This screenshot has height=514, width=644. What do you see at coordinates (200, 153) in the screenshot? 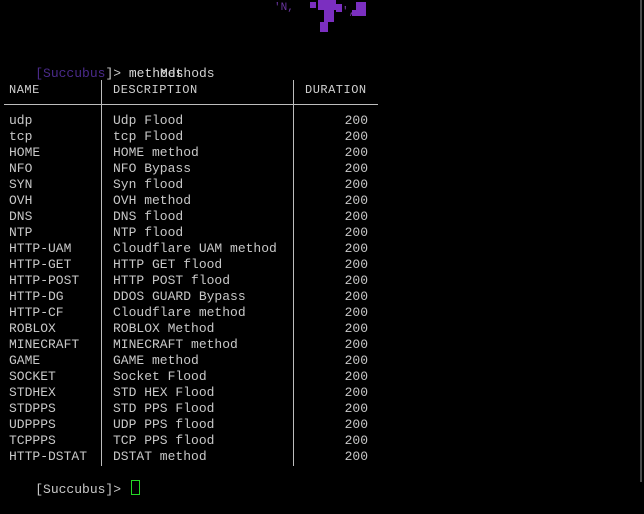
I see `table-row: HOME HOME method 200` at bounding box center [200, 153].